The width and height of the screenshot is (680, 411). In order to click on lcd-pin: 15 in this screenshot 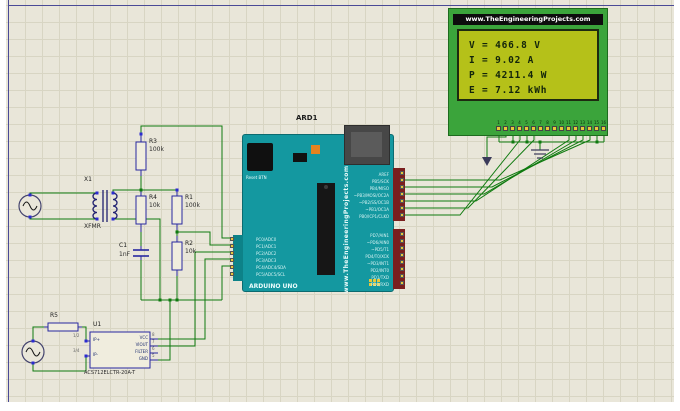, I will do `click(596, 125)`.